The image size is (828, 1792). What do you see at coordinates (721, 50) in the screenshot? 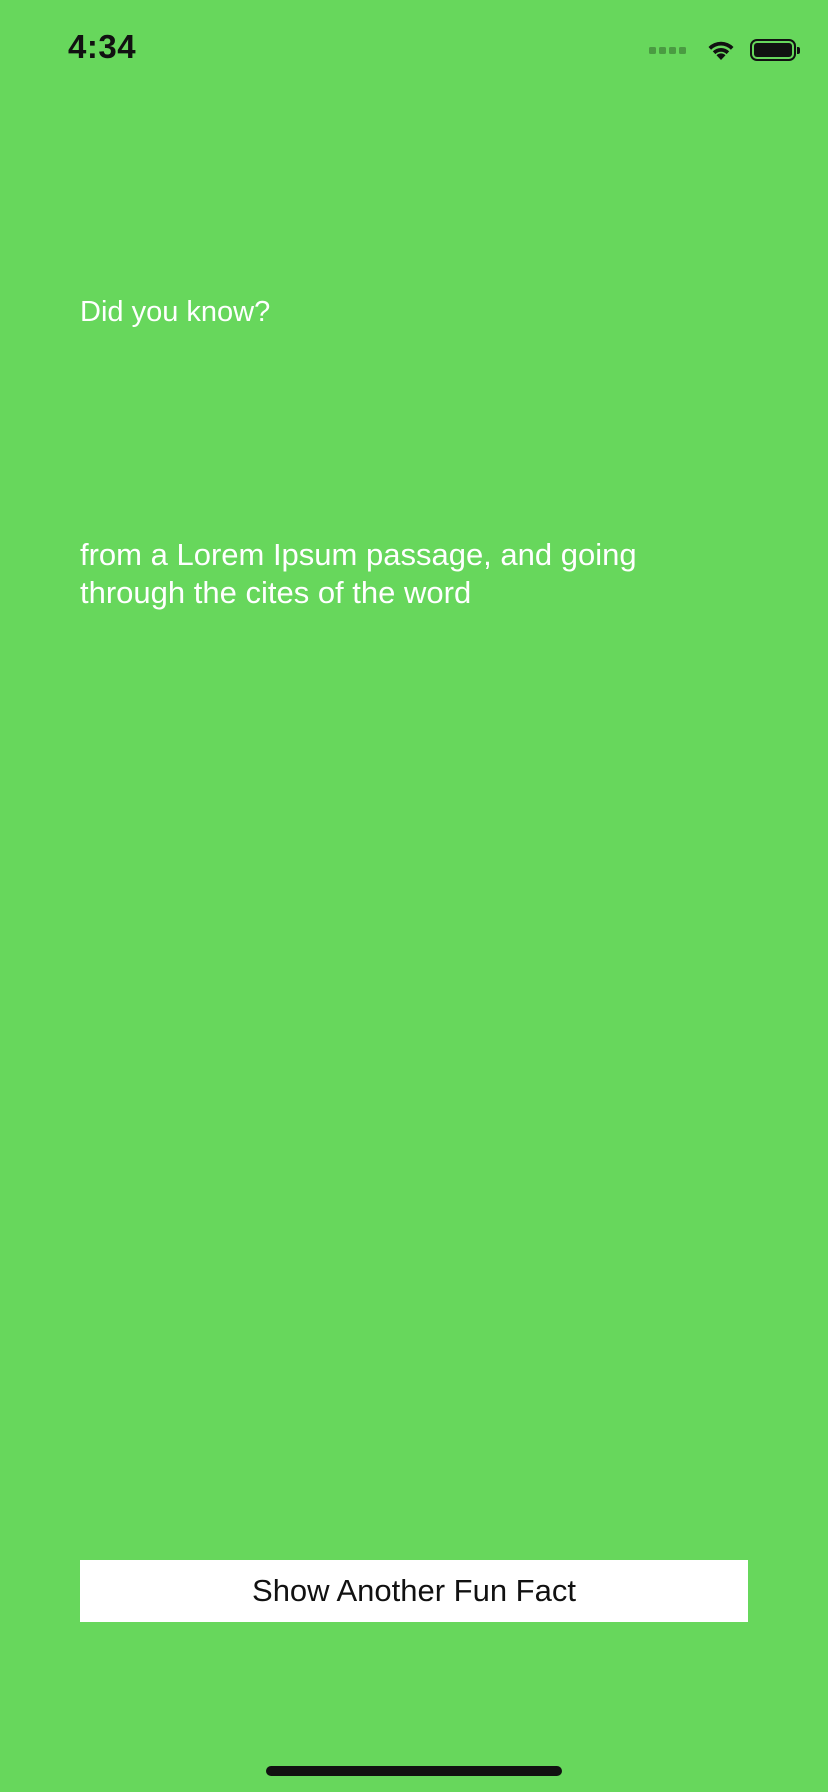
I see `wifi-icon` at bounding box center [721, 50].